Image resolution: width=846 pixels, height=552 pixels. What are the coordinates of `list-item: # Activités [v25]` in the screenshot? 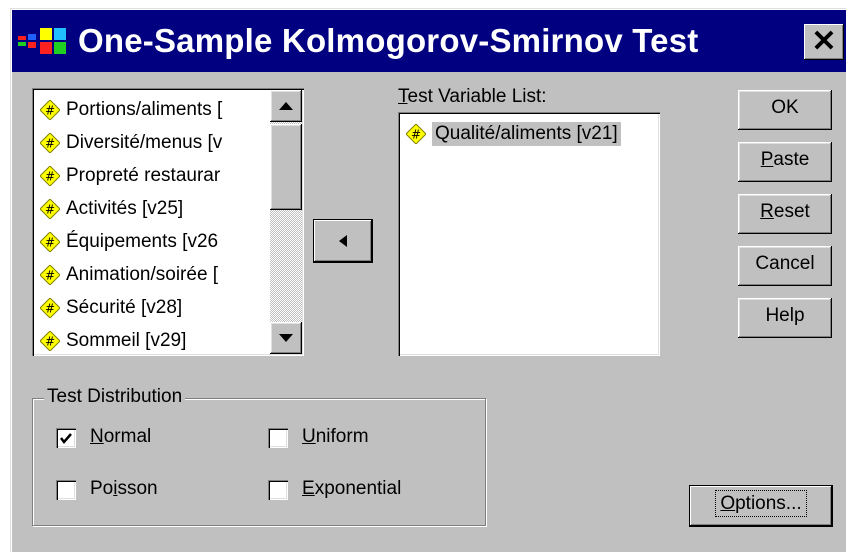 It's located at (154, 209).